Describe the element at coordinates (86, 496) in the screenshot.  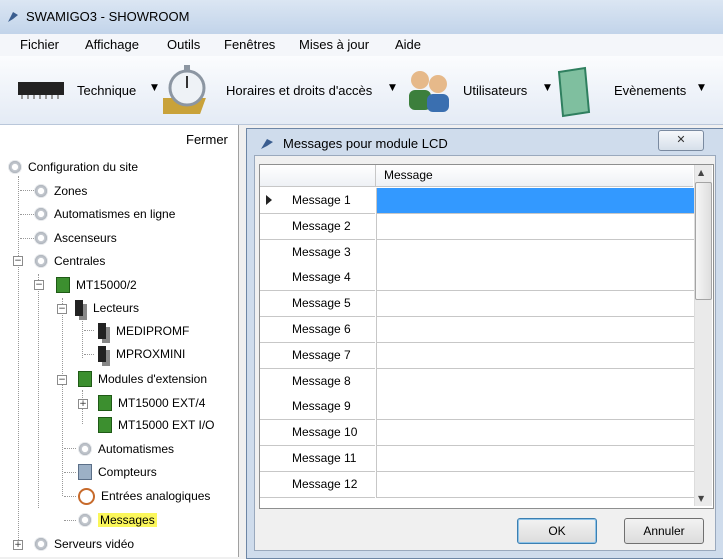
I see `gauge-icon` at that location.